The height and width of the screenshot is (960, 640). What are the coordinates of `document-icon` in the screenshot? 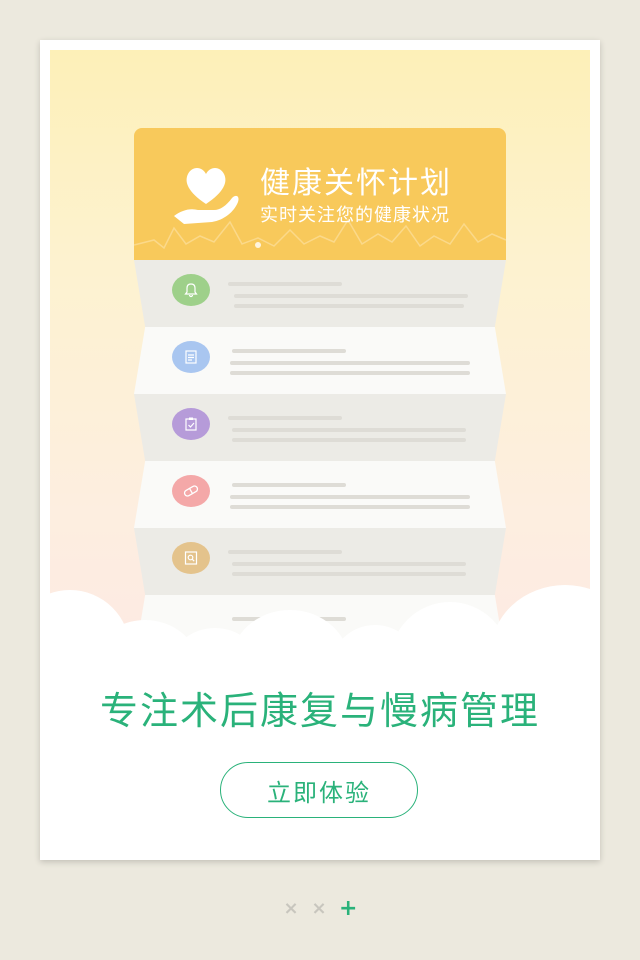 It's located at (191, 357).